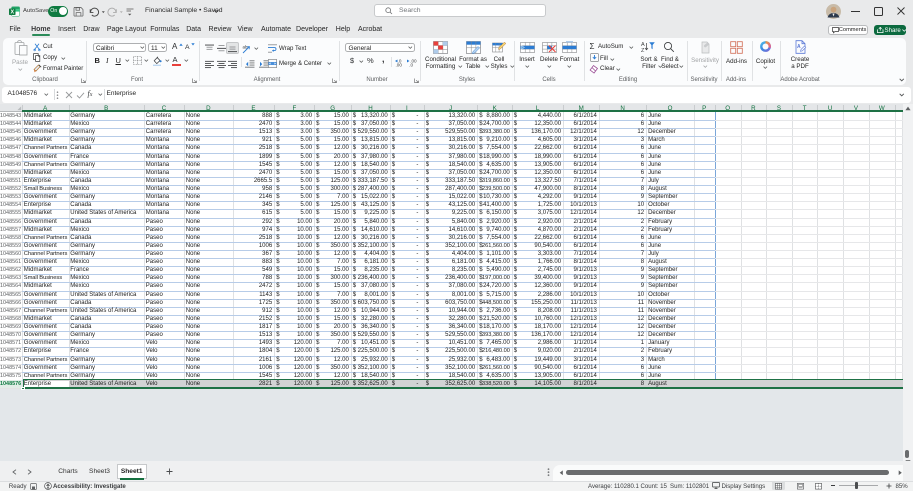 This screenshot has width=913, height=491. What do you see at coordinates (246, 46) in the screenshot?
I see `svg-text: ab` at bounding box center [246, 46].